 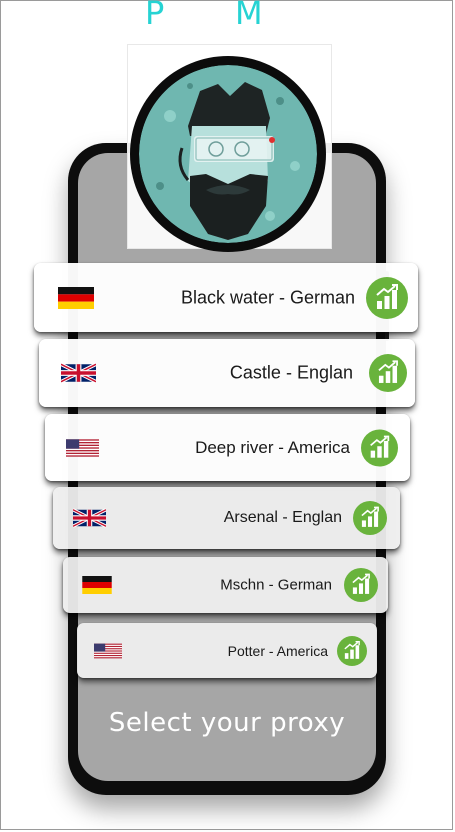 What do you see at coordinates (272, 447) in the screenshot?
I see `proxy-label: Deep river - America` at bounding box center [272, 447].